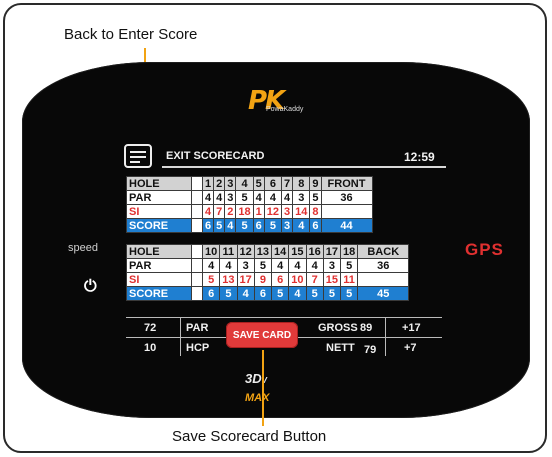 This screenshot has width=552, height=457. What do you see at coordinates (383, 293) in the screenshot?
I see `total-score: 45` at bounding box center [383, 293].